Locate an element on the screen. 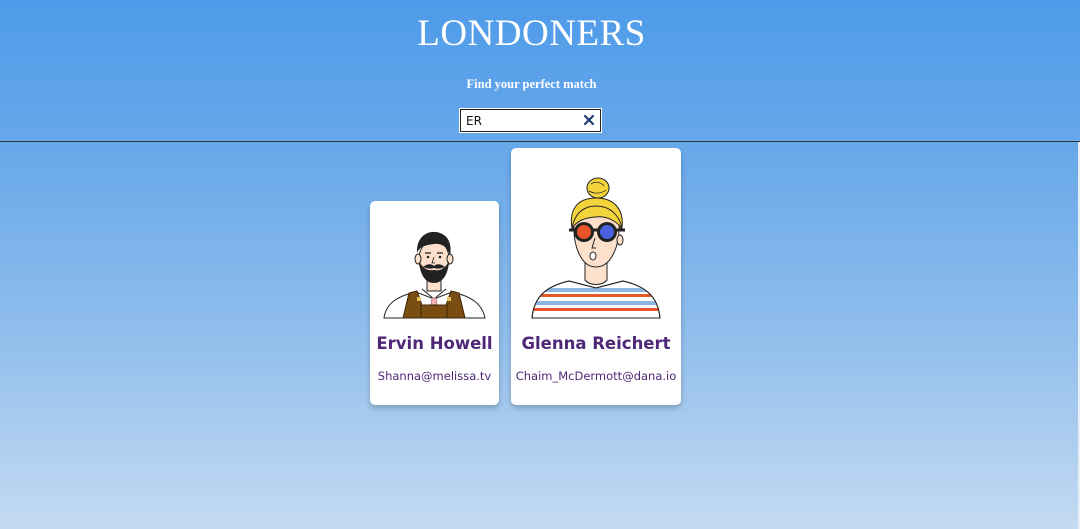  search-box is located at coordinates (530, 120).